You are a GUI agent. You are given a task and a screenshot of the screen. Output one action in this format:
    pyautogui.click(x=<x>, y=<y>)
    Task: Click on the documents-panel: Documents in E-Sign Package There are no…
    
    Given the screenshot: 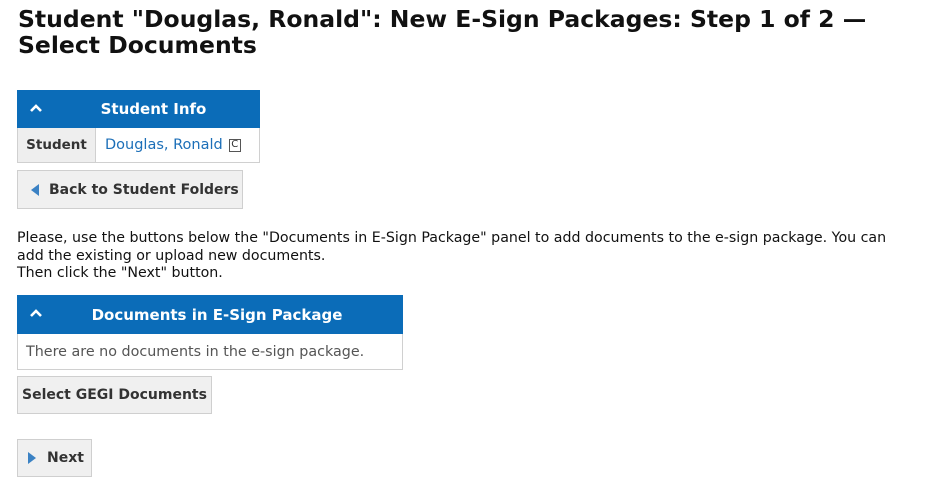 What is the action you would take?
    pyautogui.click(x=210, y=332)
    